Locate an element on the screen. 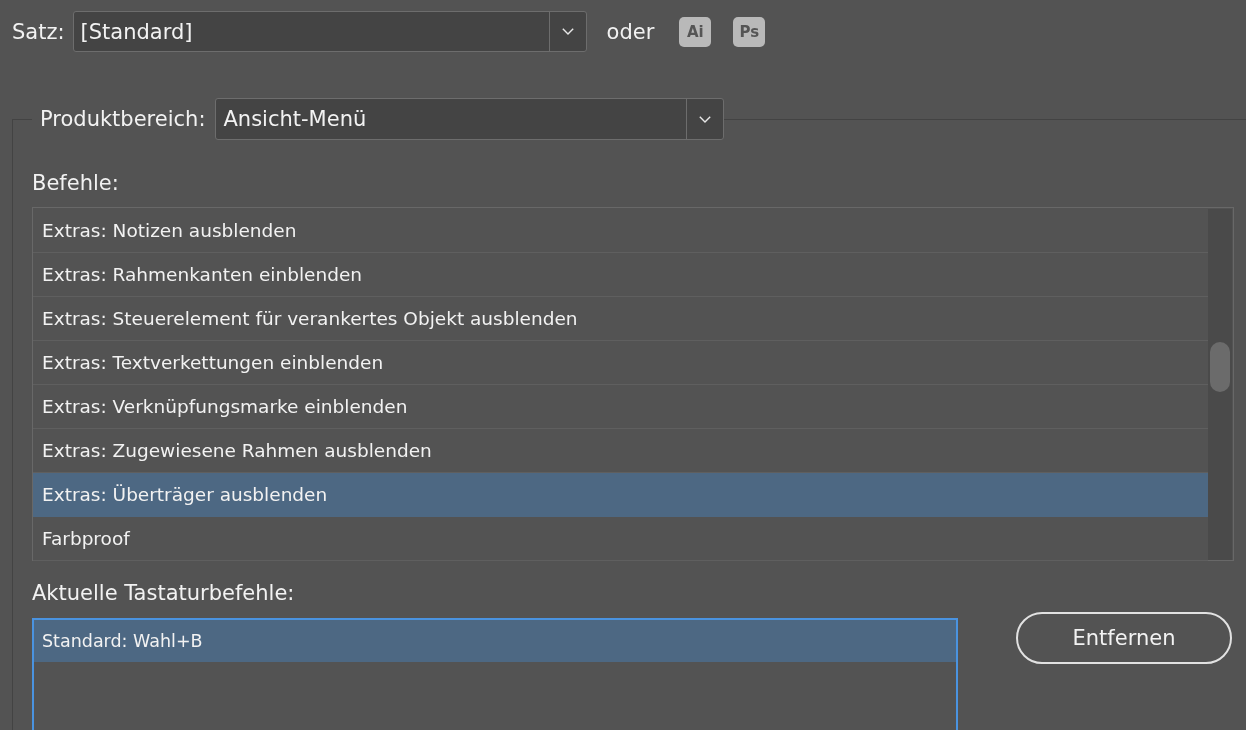 The width and height of the screenshot is (1246, 730). commands-label: Befehle: is located at coordinates (75, 183).